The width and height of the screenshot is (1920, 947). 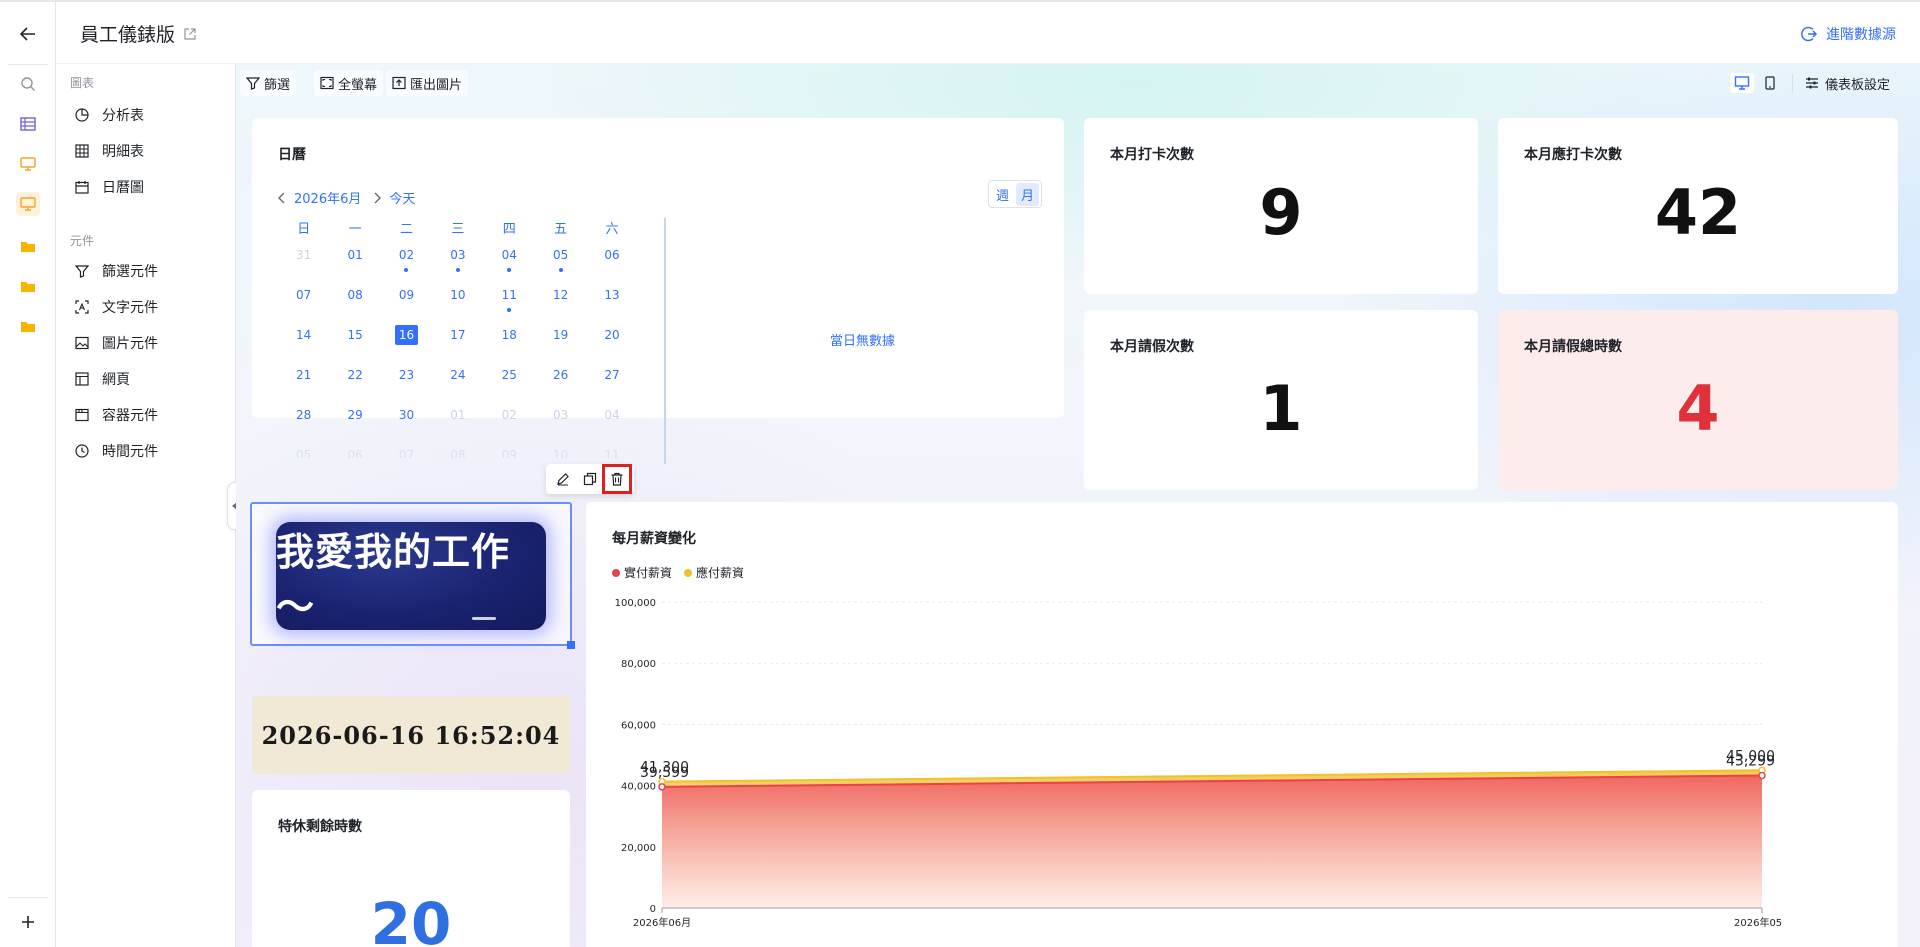 I want to click on fullscreen-button: 全螢幕, so click(x=349, y=83).